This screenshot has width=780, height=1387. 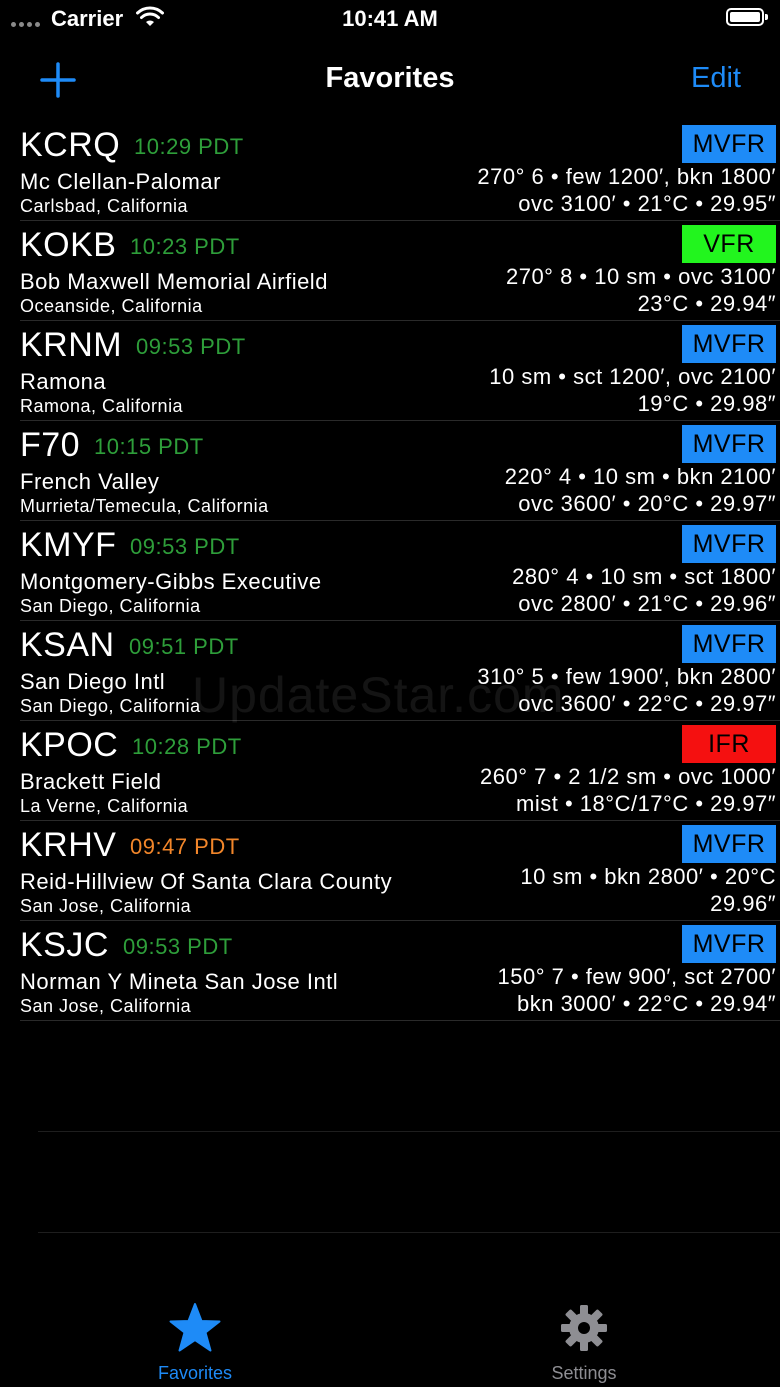 What do you see at coordinates (104, 806) in the screenshot?
I see `station-location: La Verne, California` at bounding box center [104, 806].